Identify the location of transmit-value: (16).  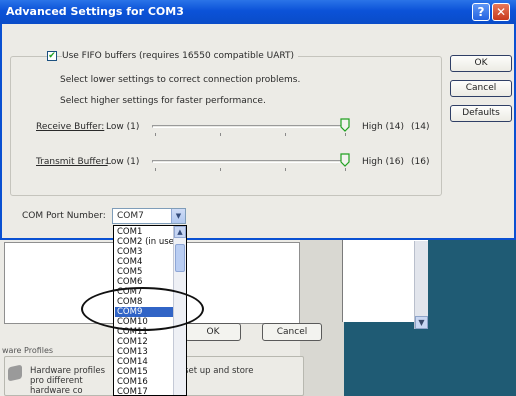
(420, 162).